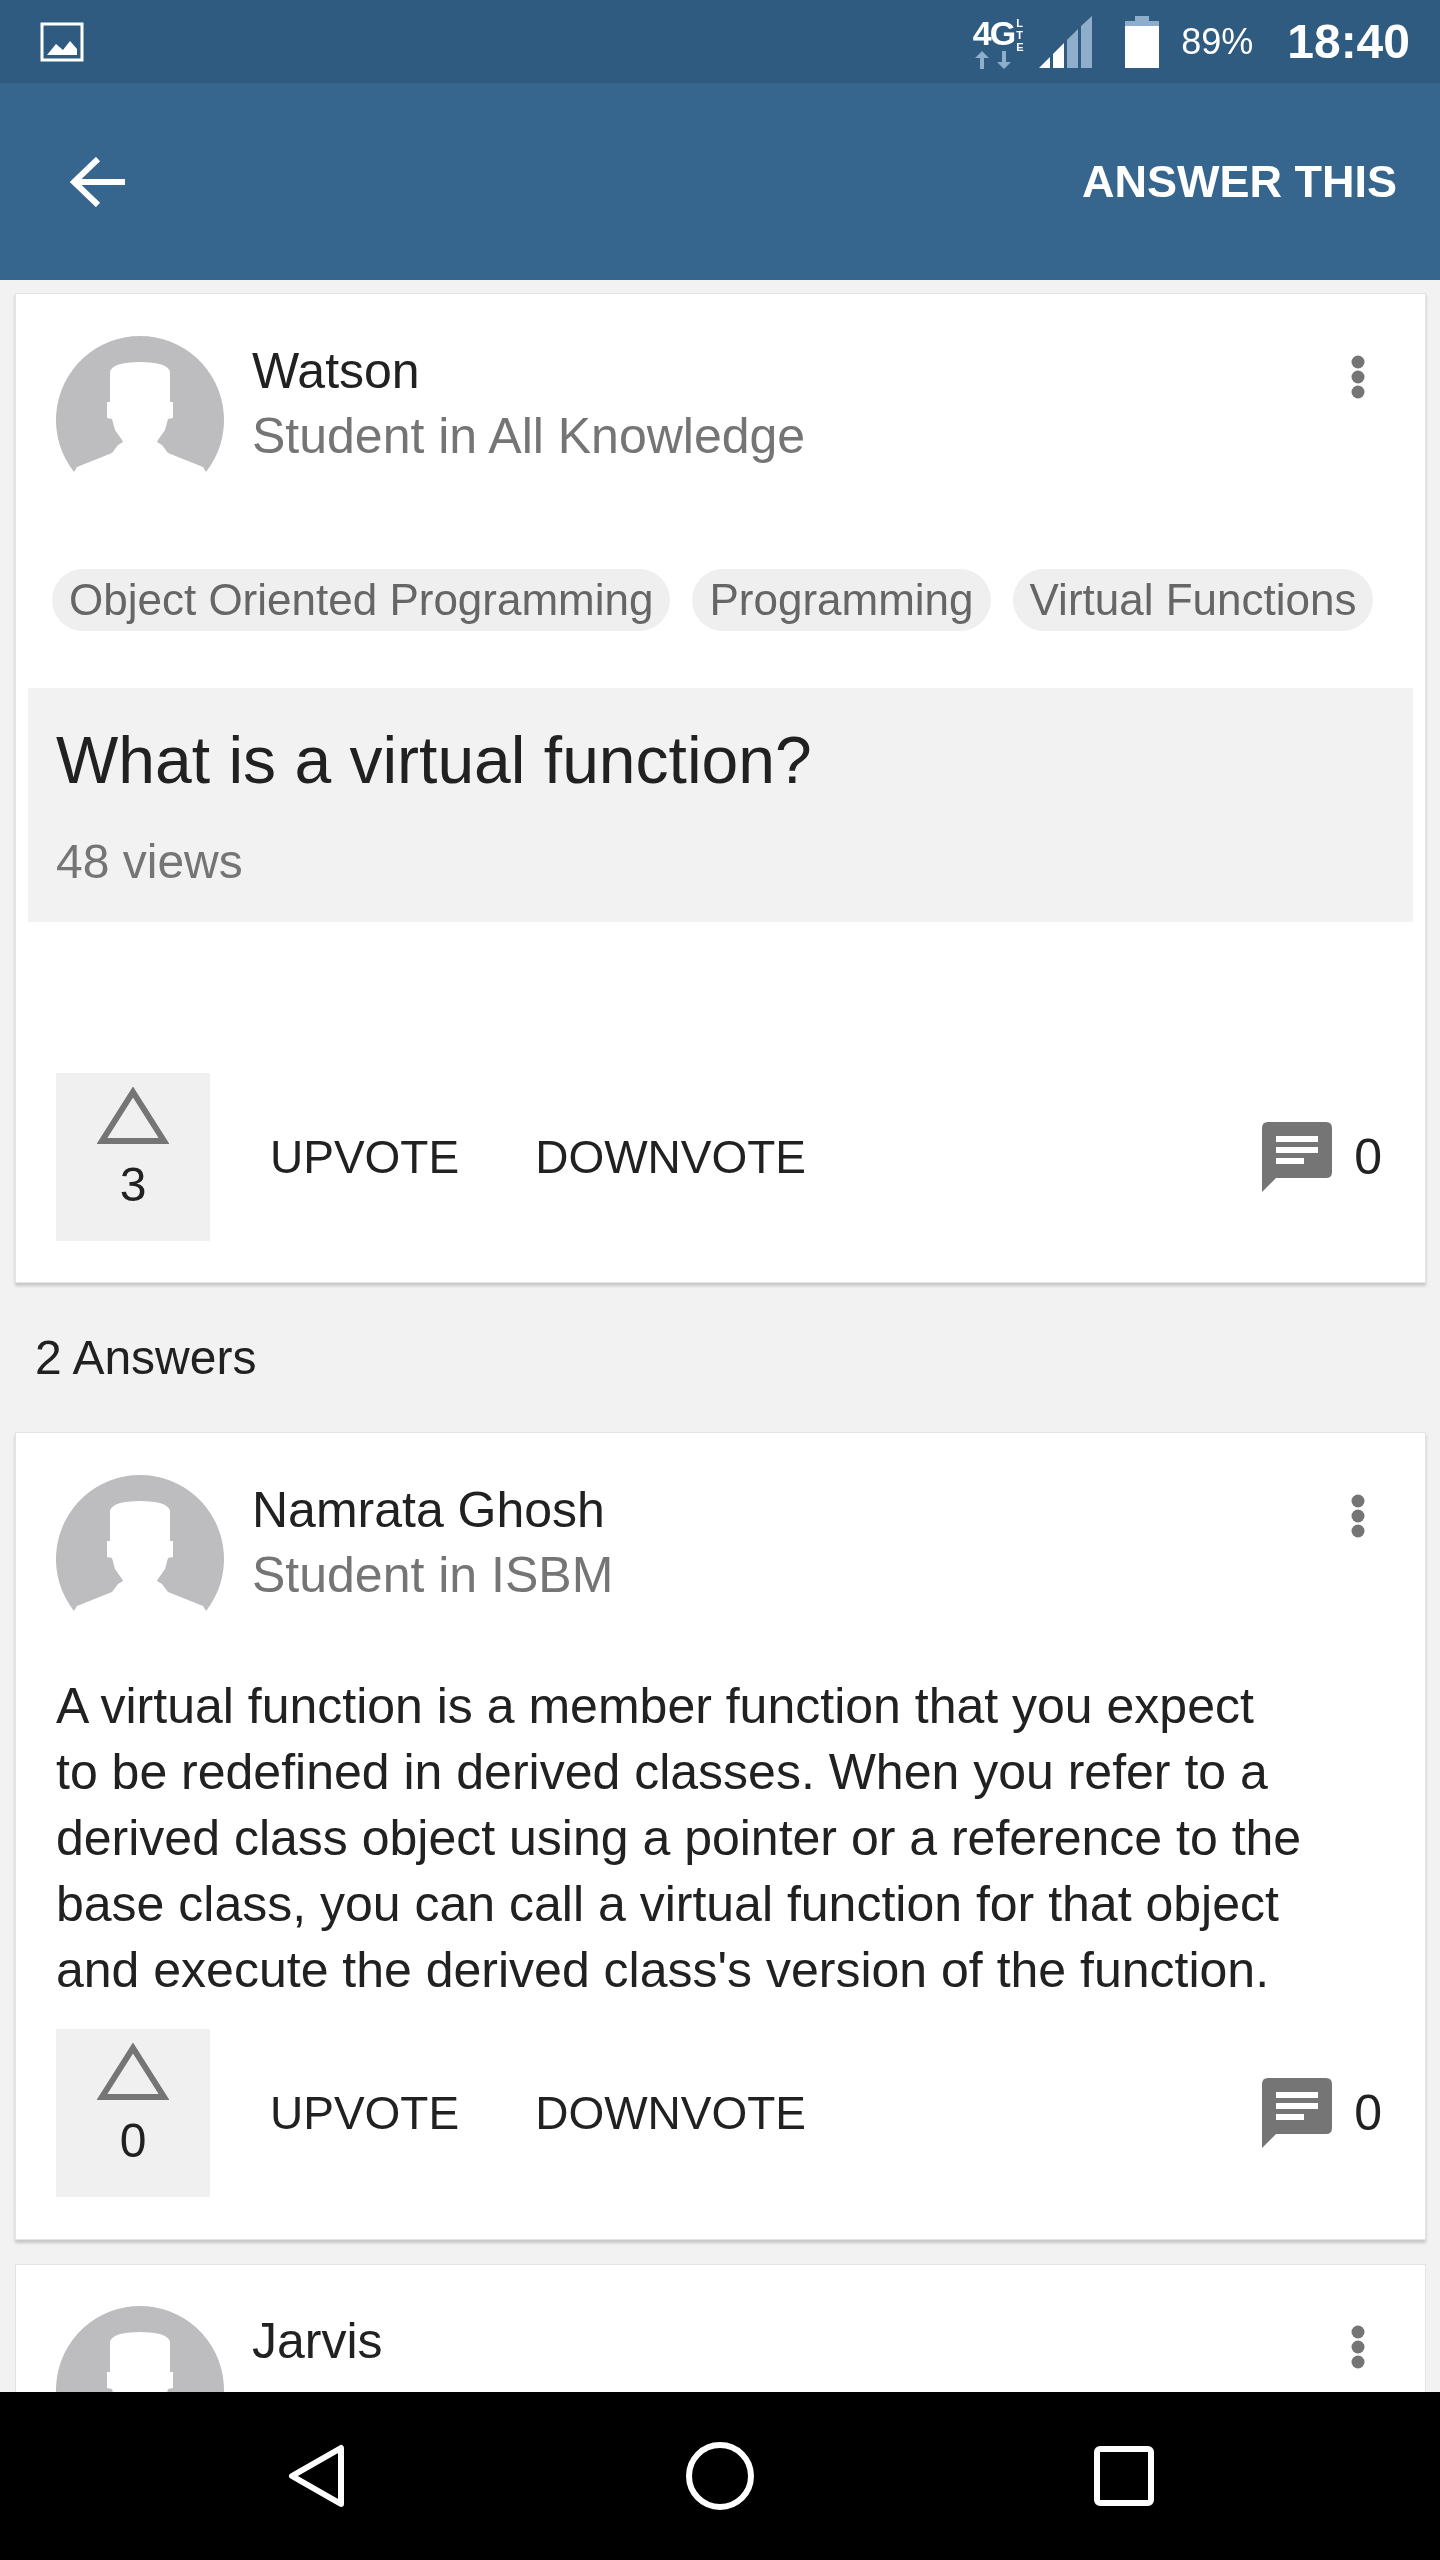  What do you see at coordinates (149, 862) in the screenshot?
I see `view-count: 48 views` at bounding box center [149, 862].